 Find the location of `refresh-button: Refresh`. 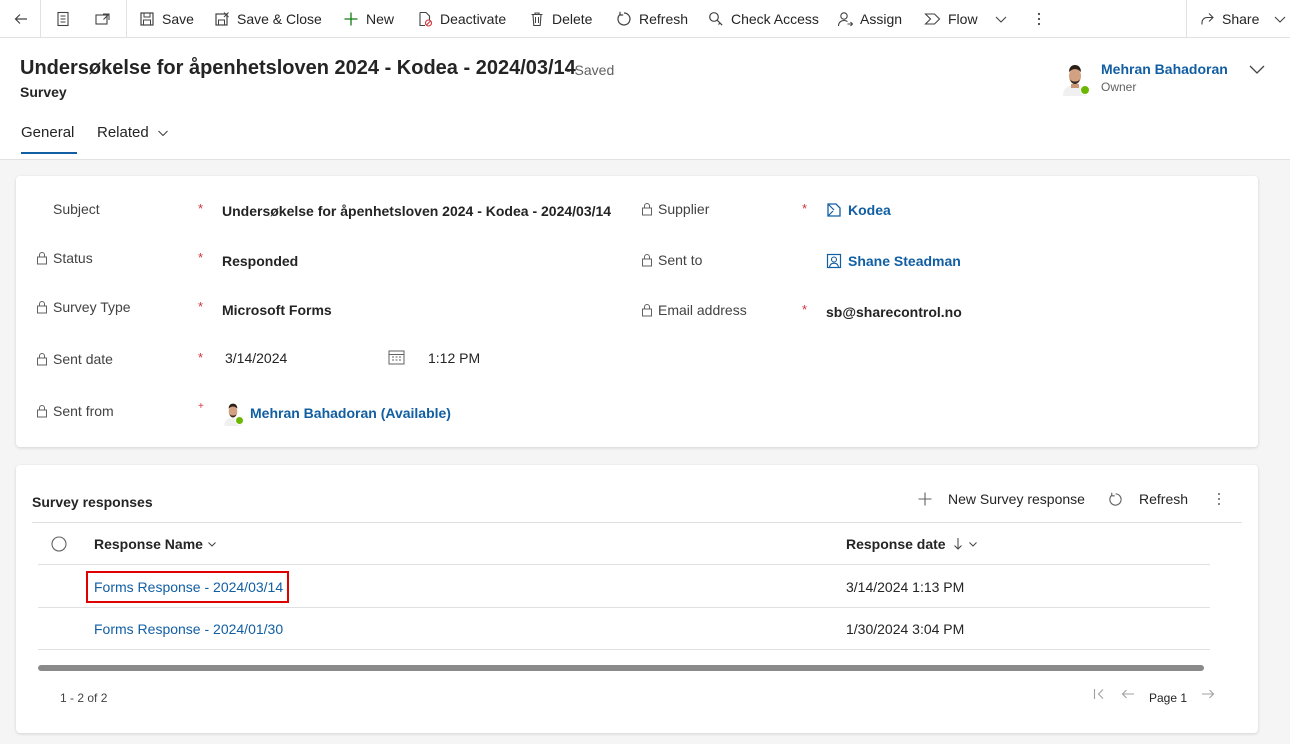

refresh-button: Refresh is located at coordinates (651, 19).